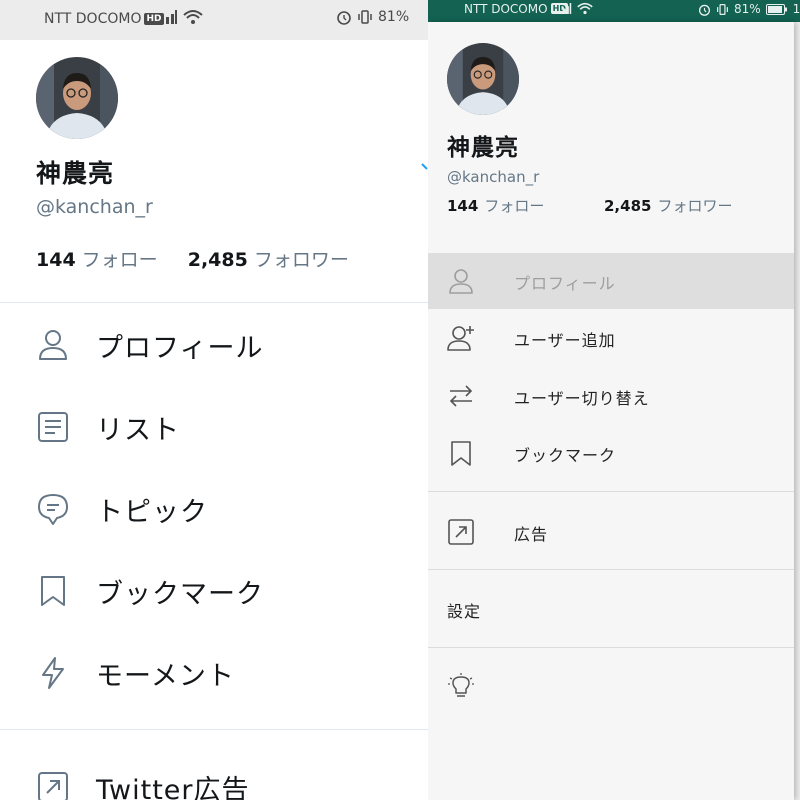  What do you see at coordinates (464, 611) in the screenshot?
I see `menu-item-label: 設定` at bounding box center [464, 611].